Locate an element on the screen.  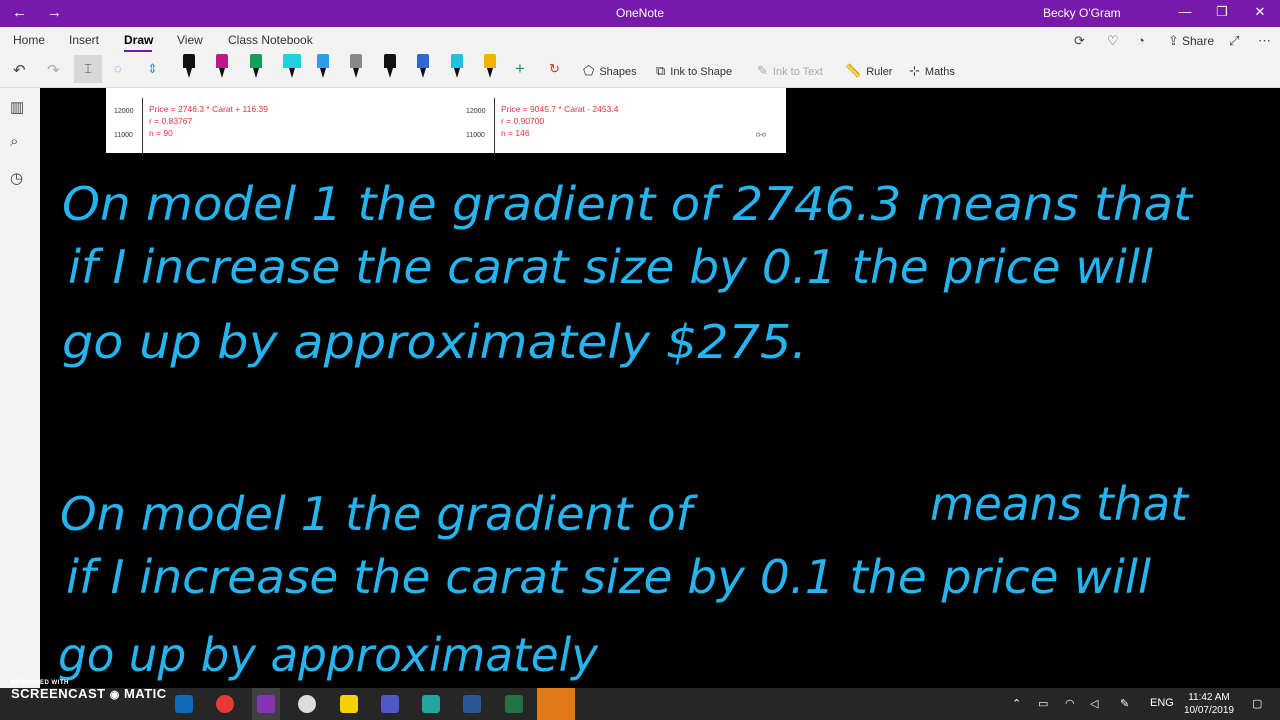
recent-icon: ◷ is located at coordinates (16, 178).